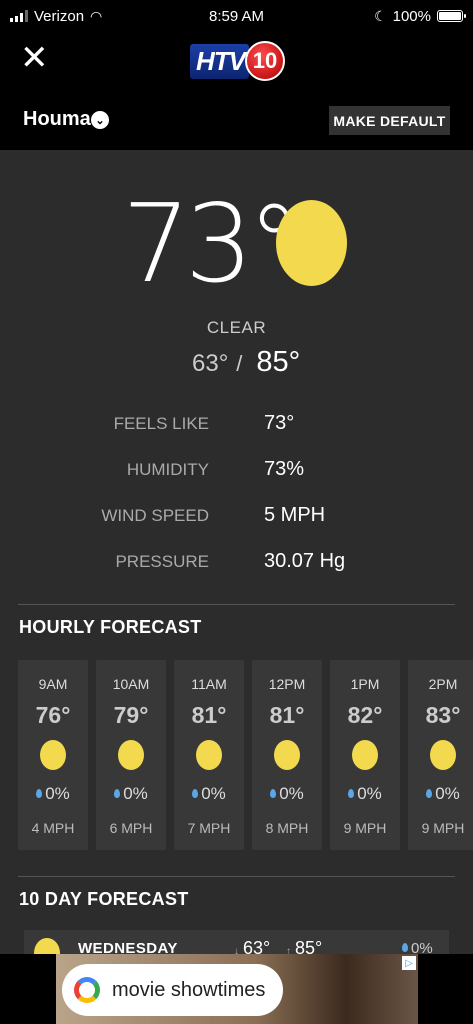 The width and height of the screenshot is (473, 1024). I want to click on carrier-label: Verizon, so click(59, 16).